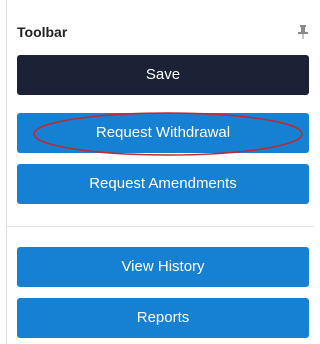 Image resolution: width=320 pixels, height=344 pixels. I want to click on view-history-button: View History, so click(163, 267).